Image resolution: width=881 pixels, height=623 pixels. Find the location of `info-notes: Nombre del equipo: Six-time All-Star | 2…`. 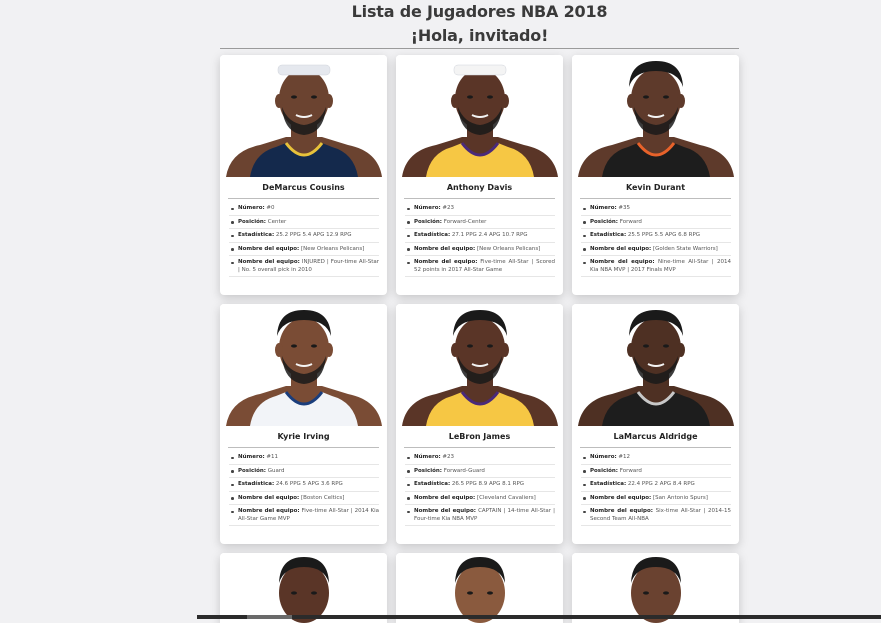

info-notes: Nombre del equipo: Six-time All-Star | 2… is located at coordinates (656, 517).